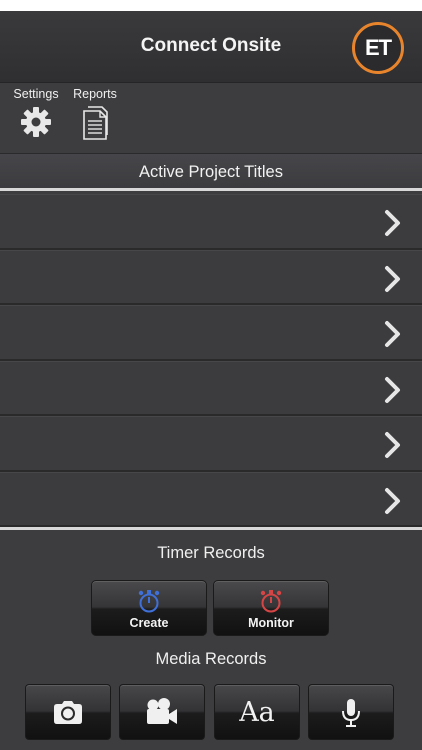  What do you see at coordinates (211, 5) in the screenshot?
I see `status-bar` at bounding box center [211, 5].